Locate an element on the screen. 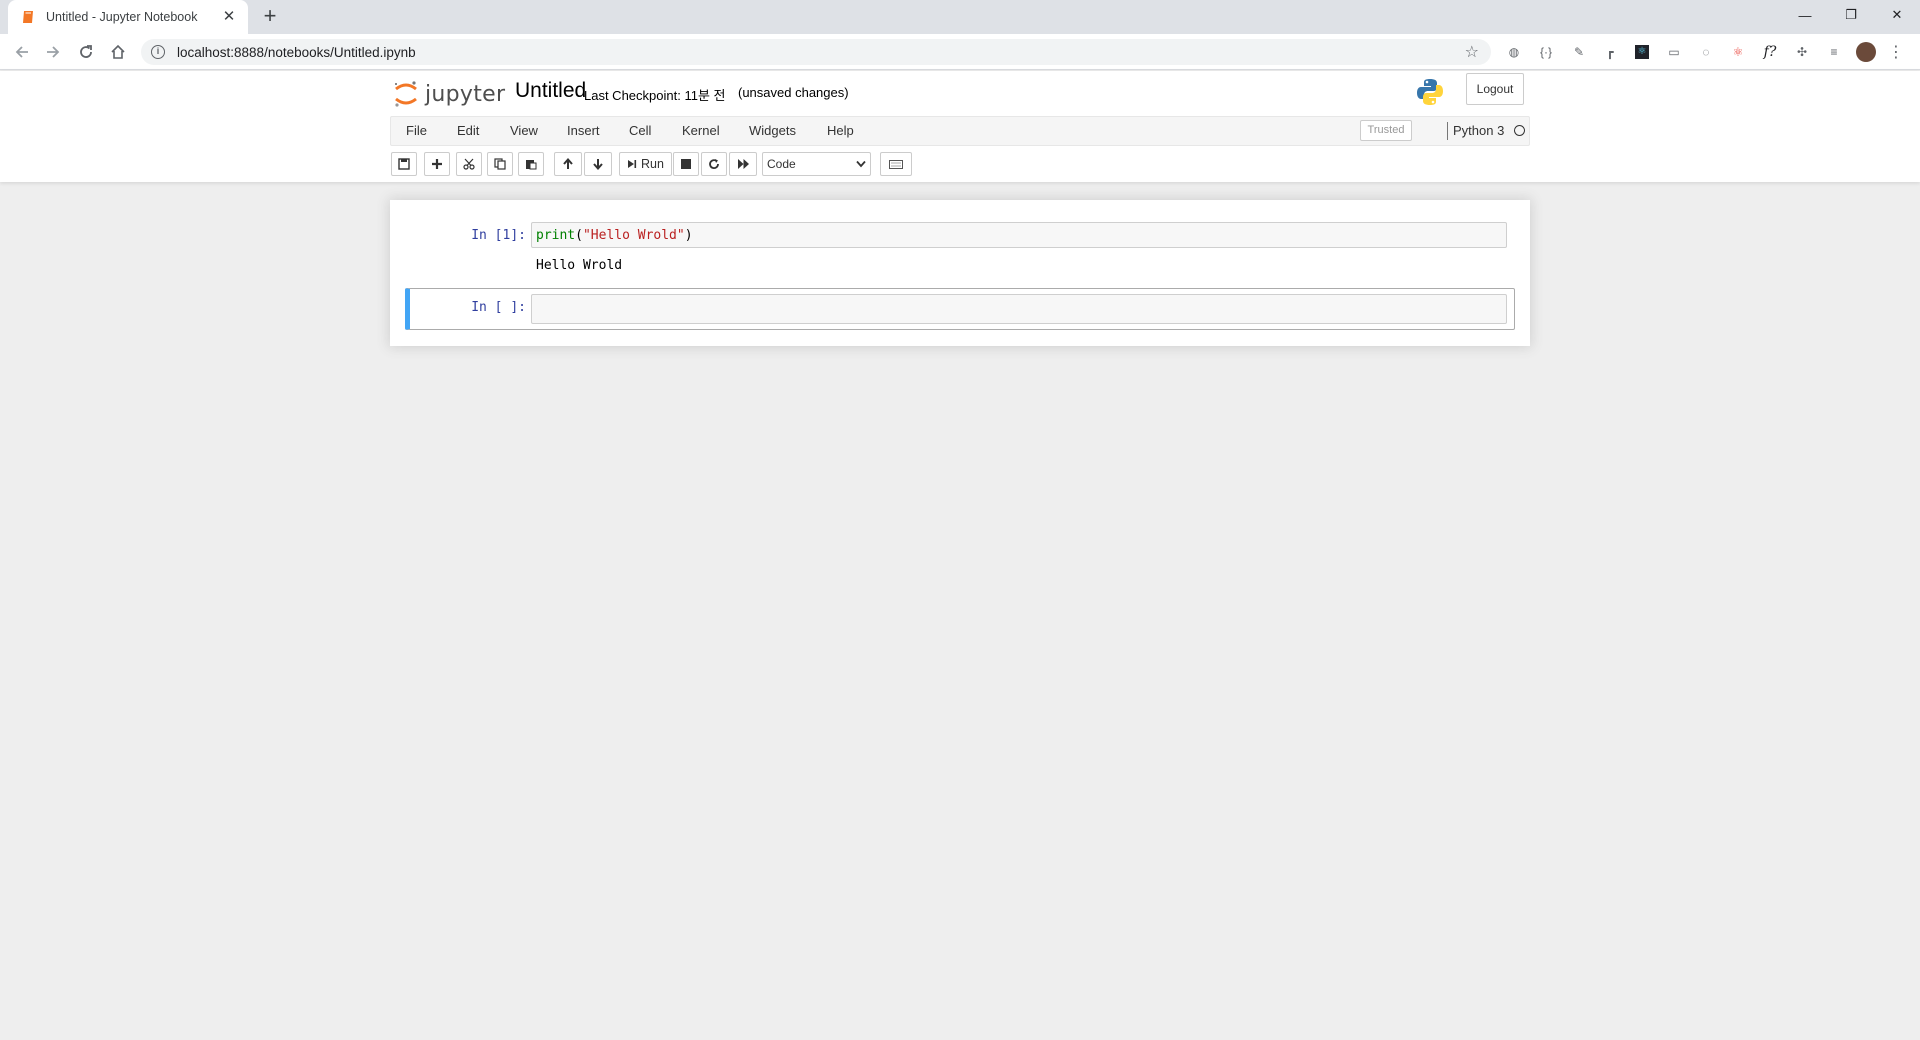  keyboard-icon is located at coordinates (896, 164).